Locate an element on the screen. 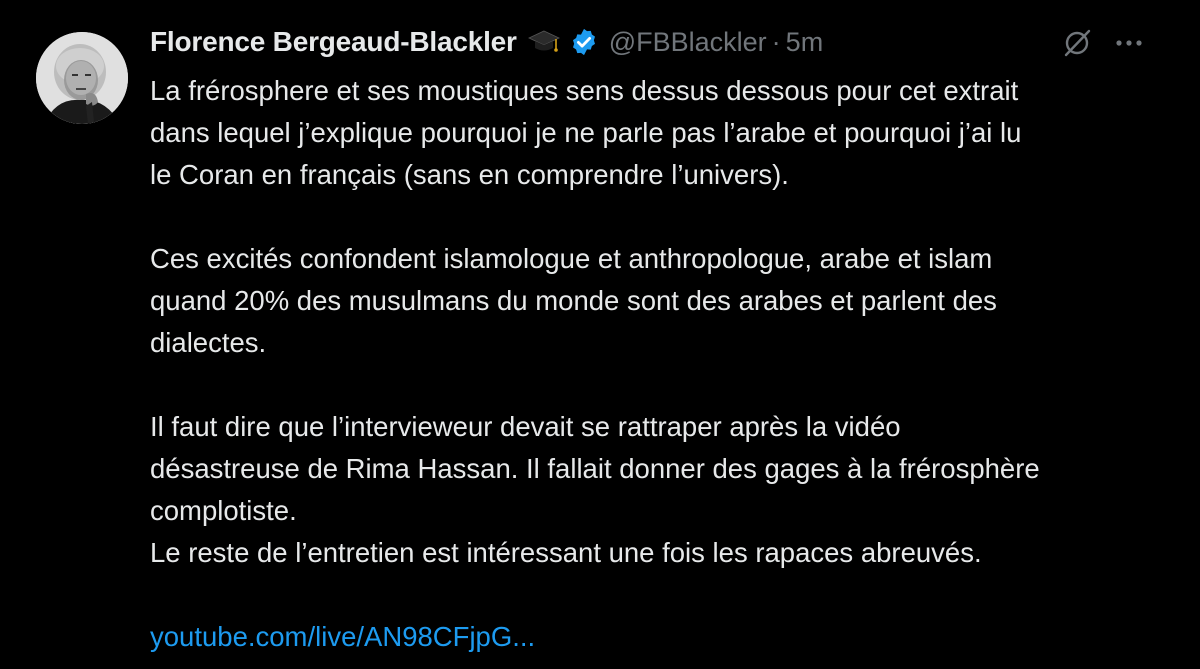  author-handle: @FBBlackler is located at coordinates (688, 42).